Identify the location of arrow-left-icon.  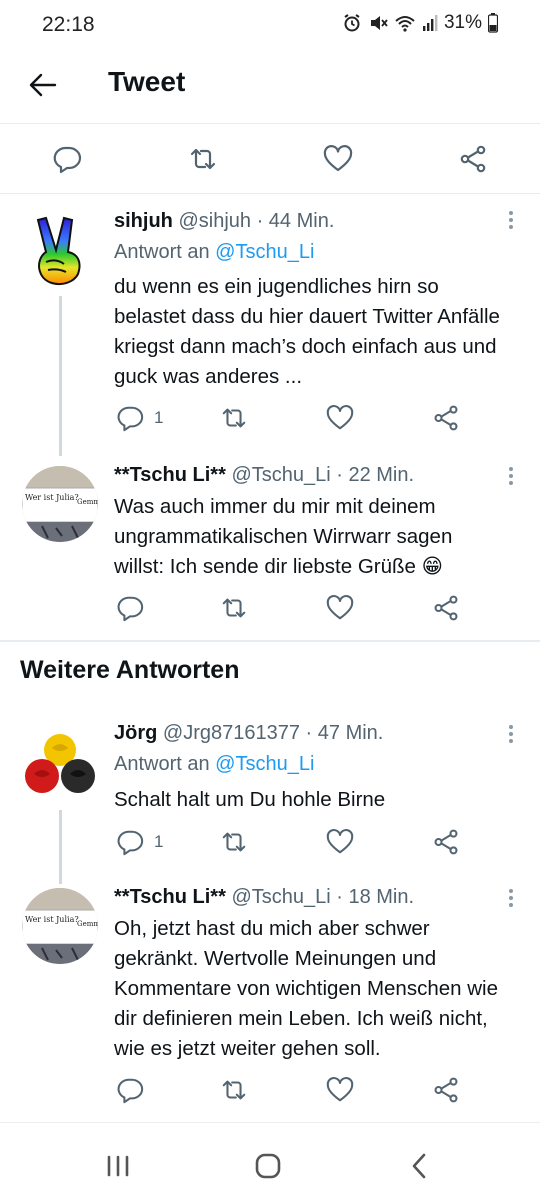
(43, 85).